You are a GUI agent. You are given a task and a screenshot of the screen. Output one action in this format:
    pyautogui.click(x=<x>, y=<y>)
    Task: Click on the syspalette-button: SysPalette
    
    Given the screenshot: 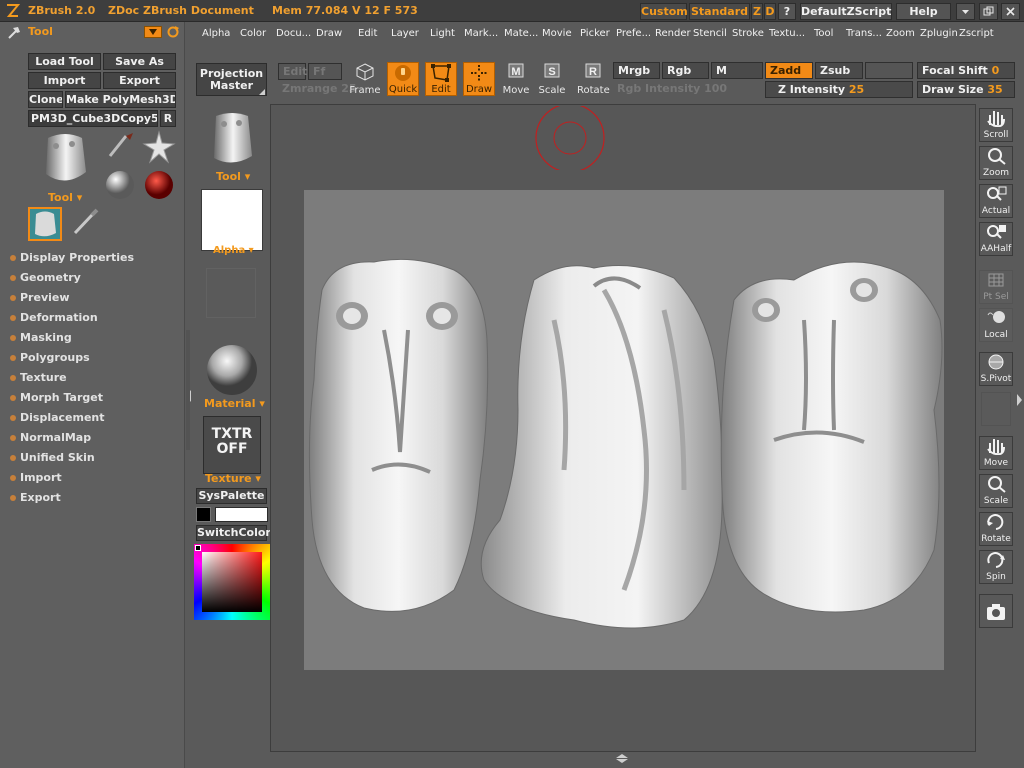 What is the action you would take?
    pyautogui.click(x=231, y=496)
    